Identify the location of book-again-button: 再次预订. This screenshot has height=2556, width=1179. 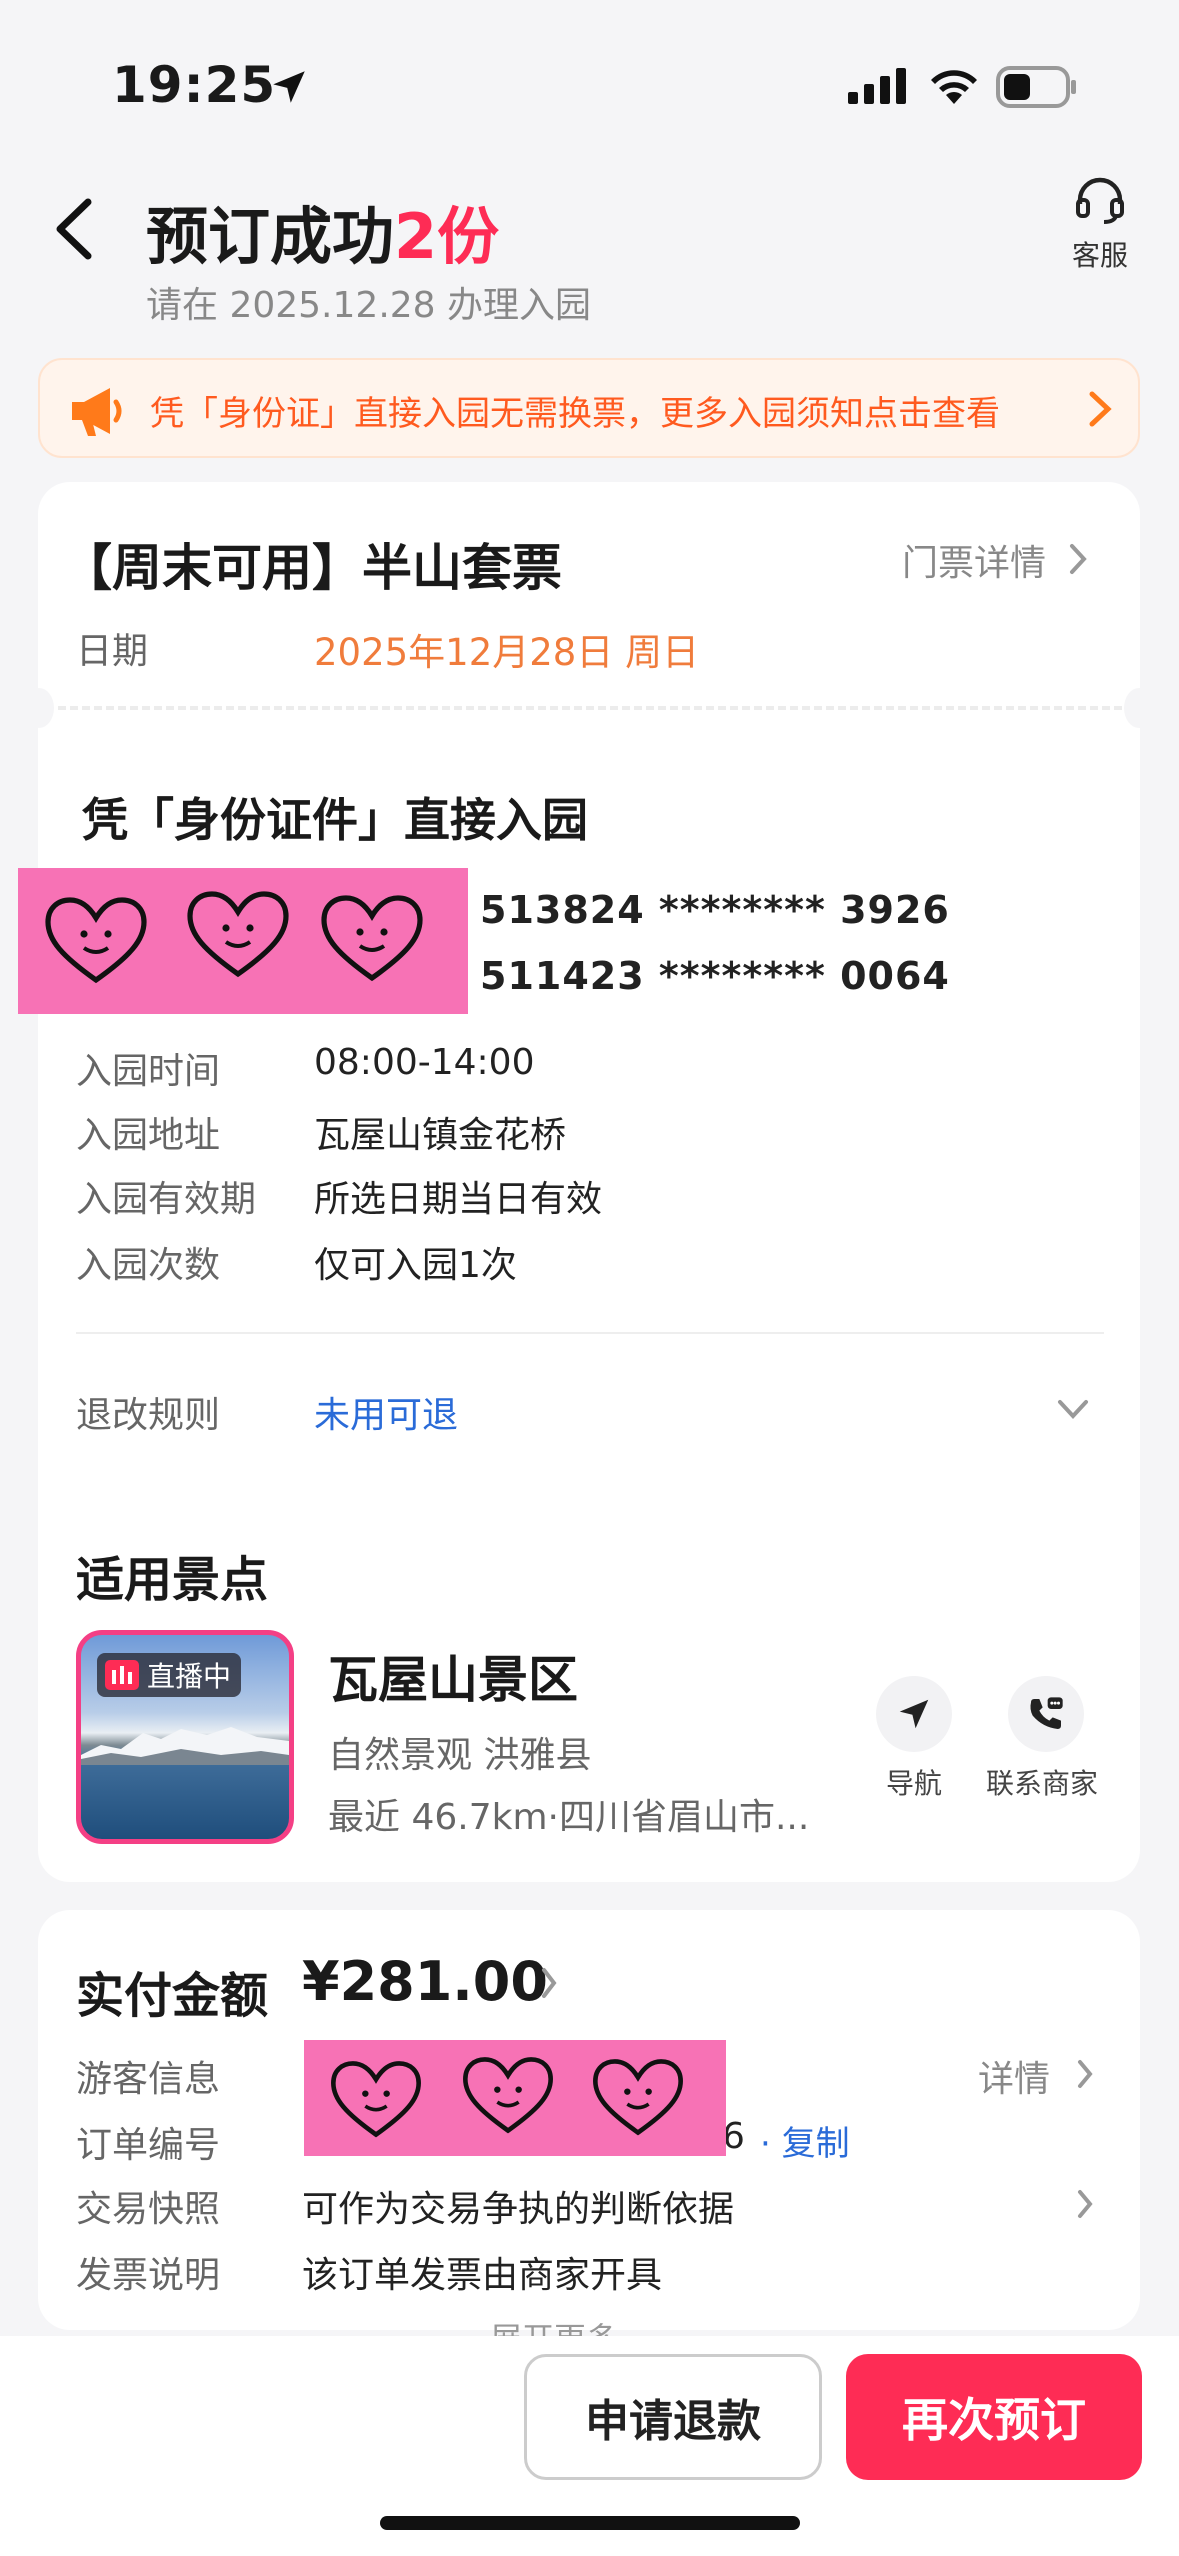
(994, 2417).